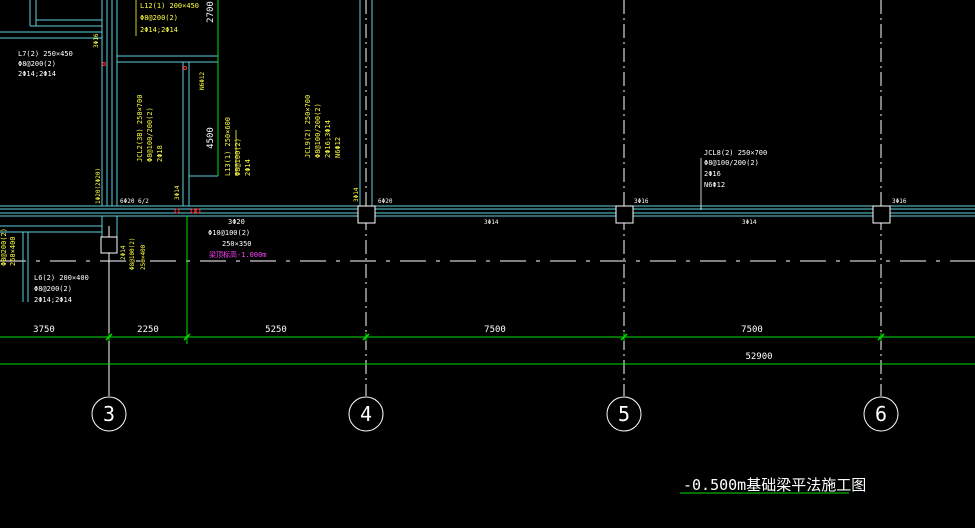  I want to click on axis-bubbles, so click(495, 414).